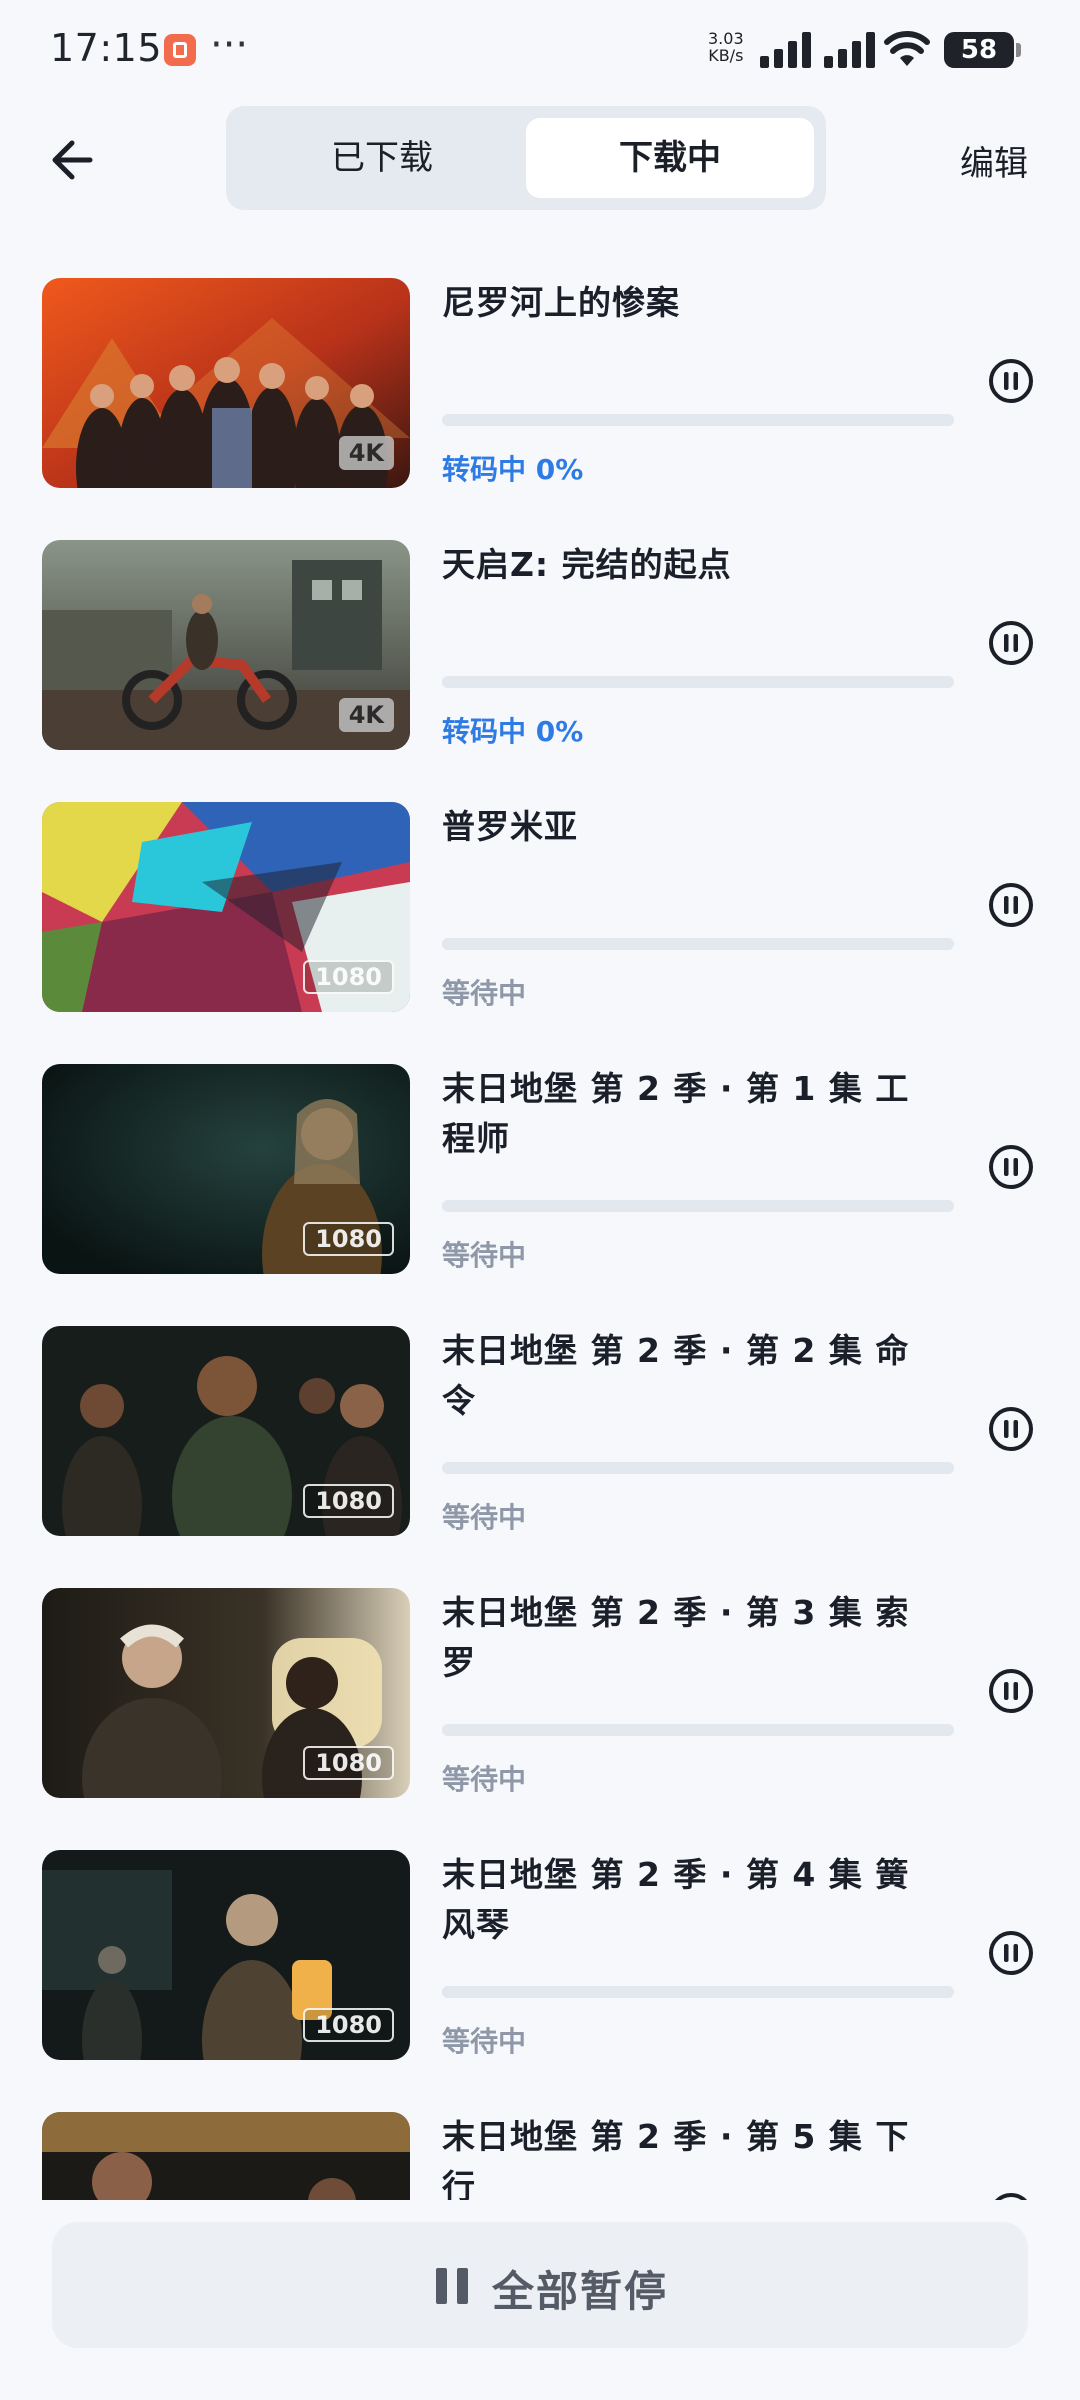 Image resolution: width=1080 pixels, height=2400 pixels. Describe the element at coordinates (726, 55) in the screenshot. I see `network-speed-unit: KB/s` at that location.